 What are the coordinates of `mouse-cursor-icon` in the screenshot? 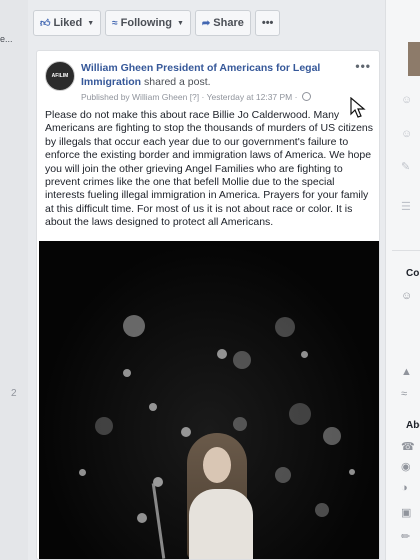 It's located at (358, 107).